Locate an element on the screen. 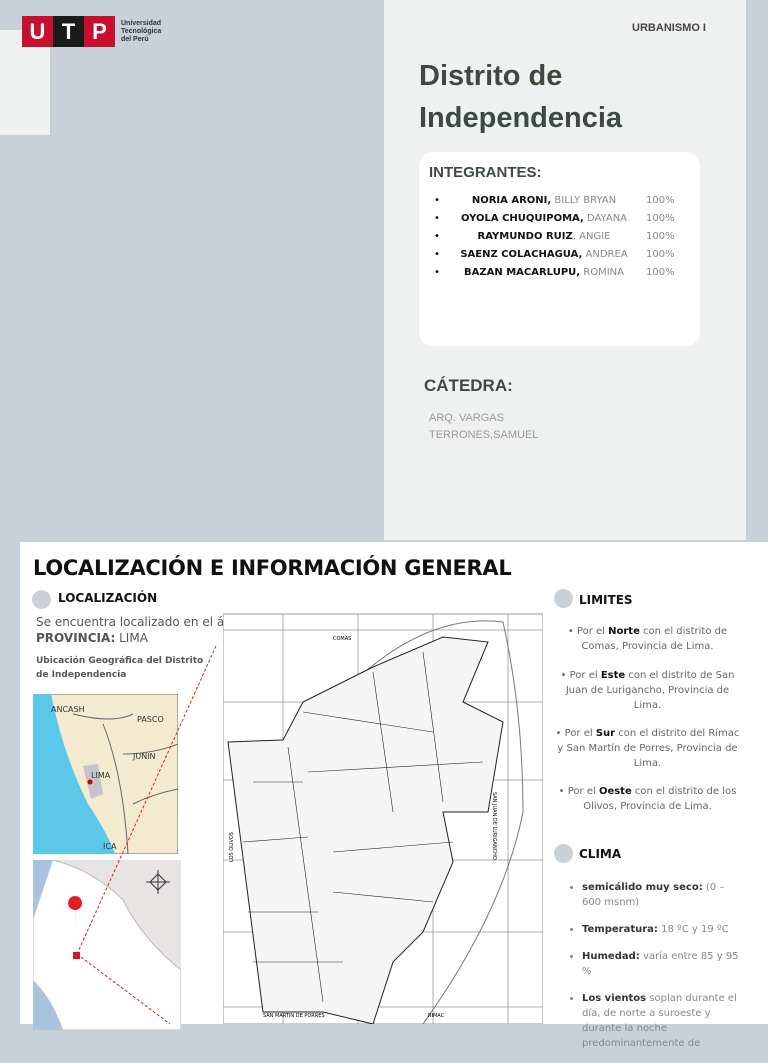 The height and width of the screenshot is (1063, 768). title-line: Independencia is located at coordinates (521, 118).